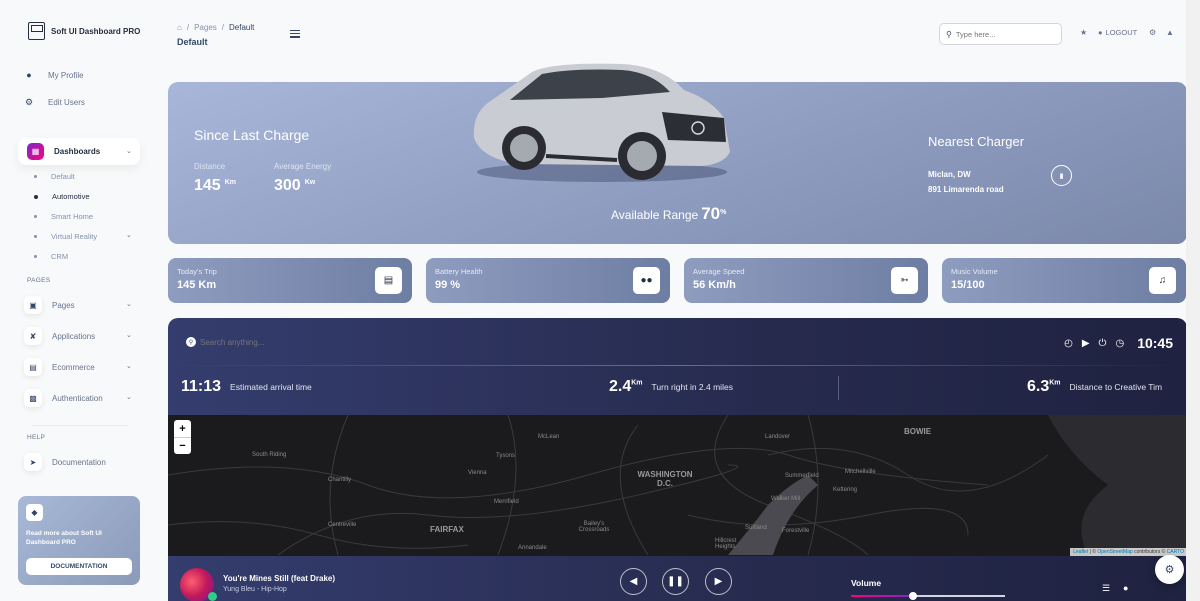  I want to click on breadcrumb-item: Pages, so click(205, 27).